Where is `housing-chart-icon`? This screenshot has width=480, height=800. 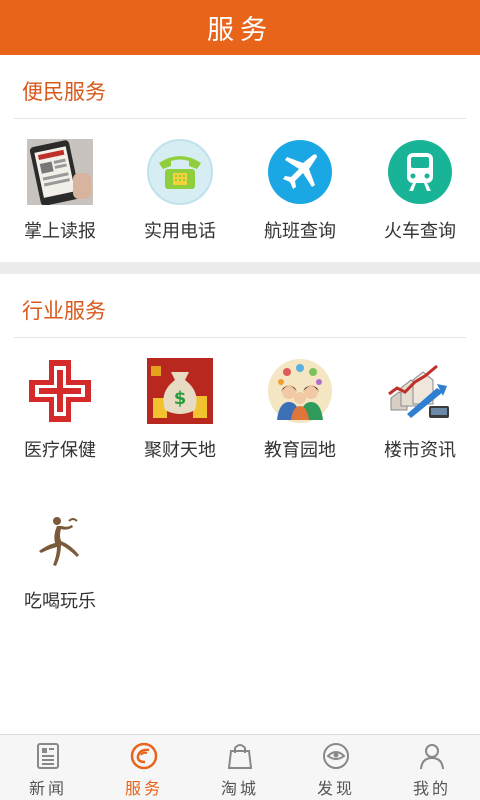 housing-chart-icon is located at coordinates (420, 391).